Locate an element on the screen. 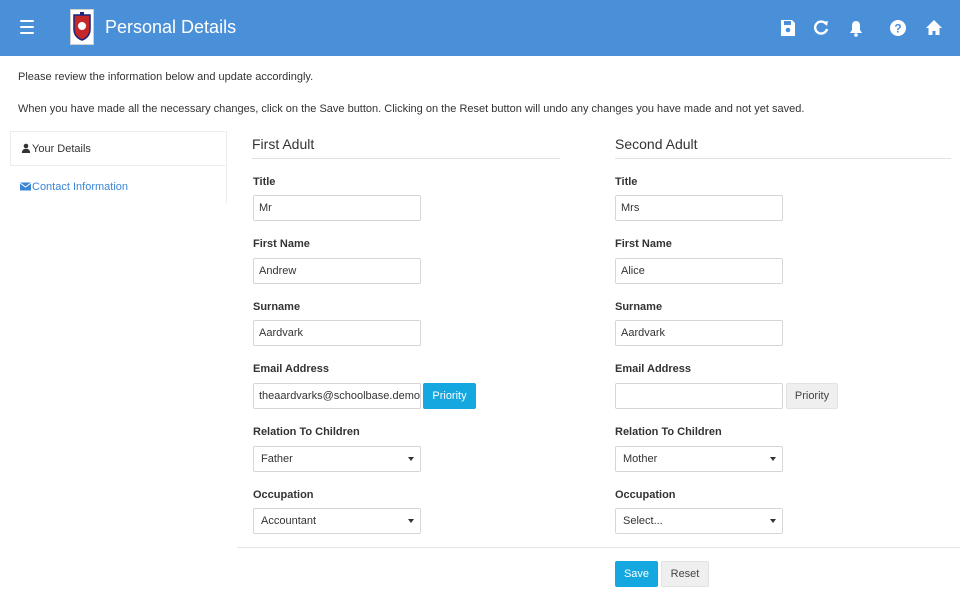  school-crest-icon is located at coordinates (82, 27).